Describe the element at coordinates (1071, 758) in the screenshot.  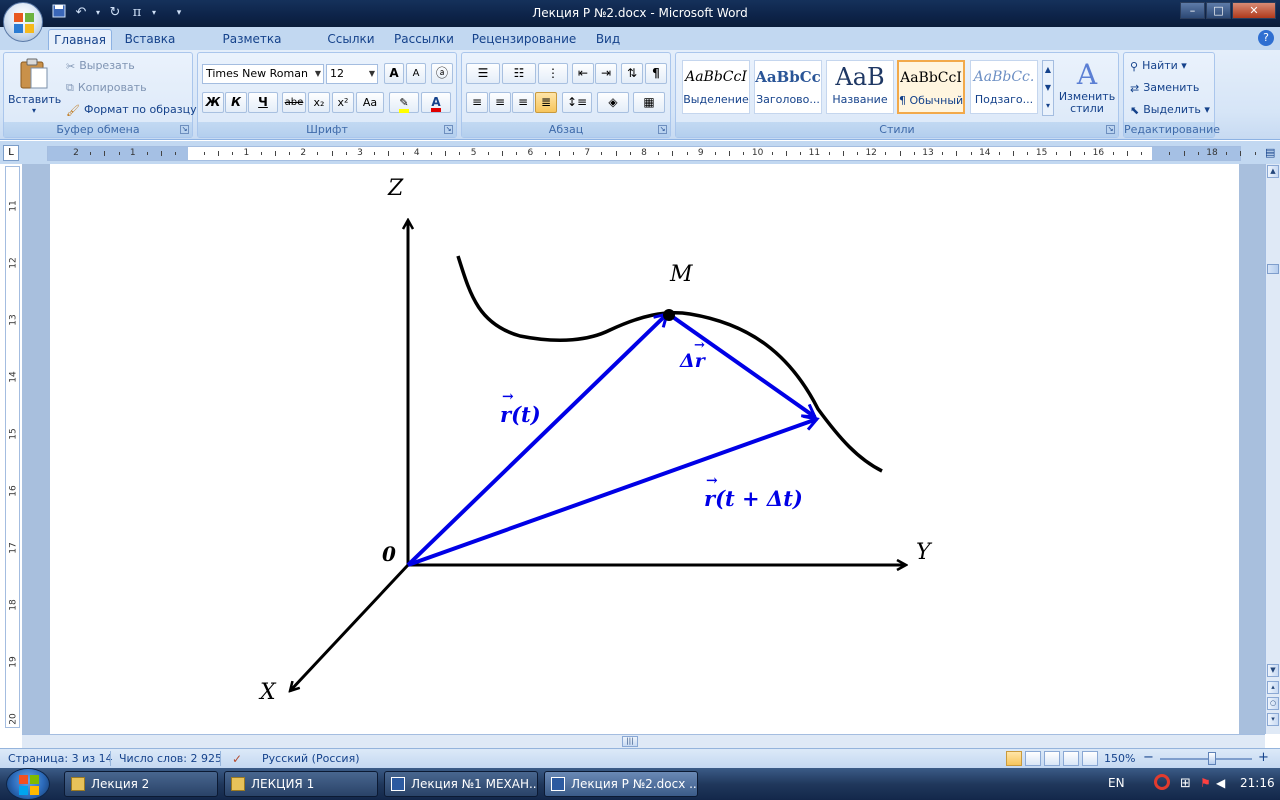
I see `outline-view-icon` at that location.